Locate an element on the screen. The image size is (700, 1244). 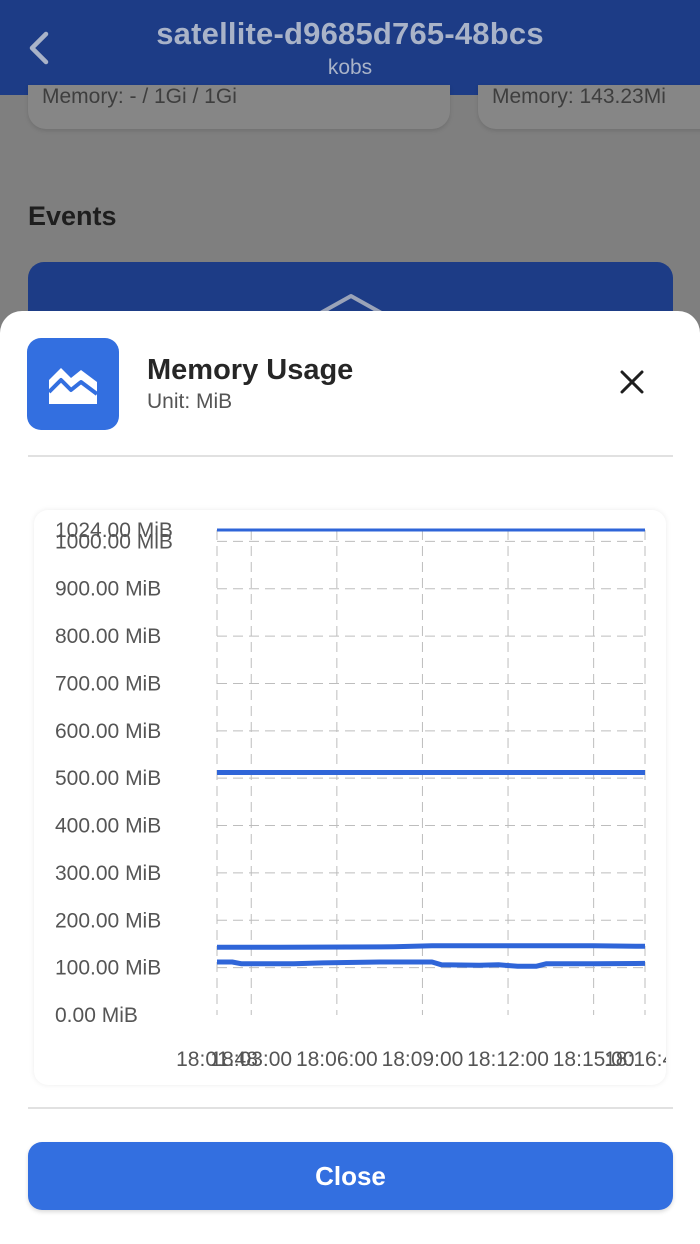
sheet-unit: Unit: MiB is located at coordinates (190, 401).